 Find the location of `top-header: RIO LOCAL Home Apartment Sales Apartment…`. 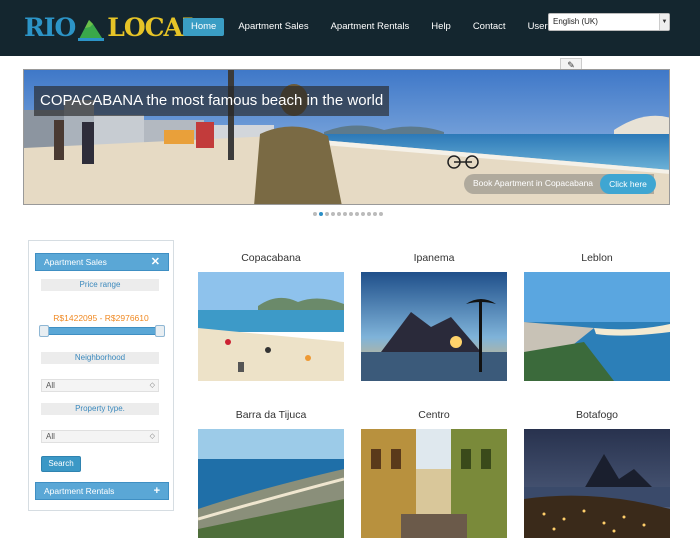

top-header: RIO LOCAL Home Apartment Sales Apartment… is located at coordinates (350, 28).